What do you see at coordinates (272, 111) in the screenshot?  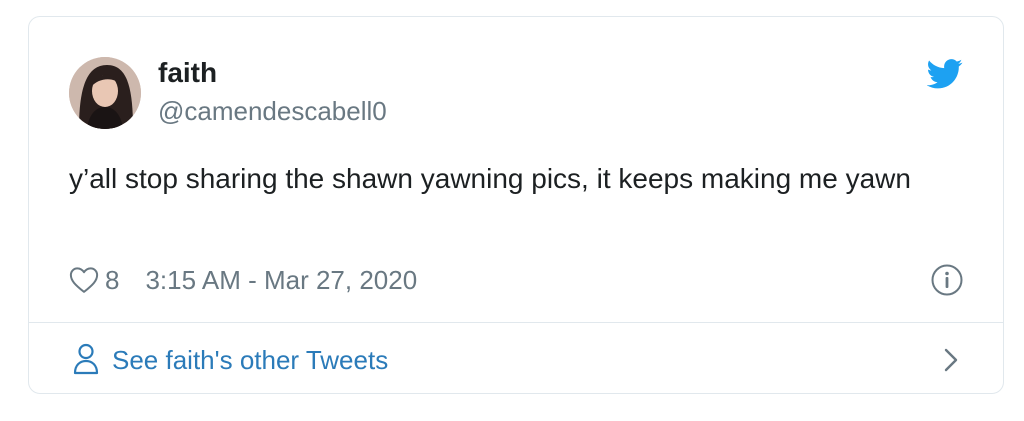 I see `author-handle: @camendescabell0` at bounding box center [272, 111].